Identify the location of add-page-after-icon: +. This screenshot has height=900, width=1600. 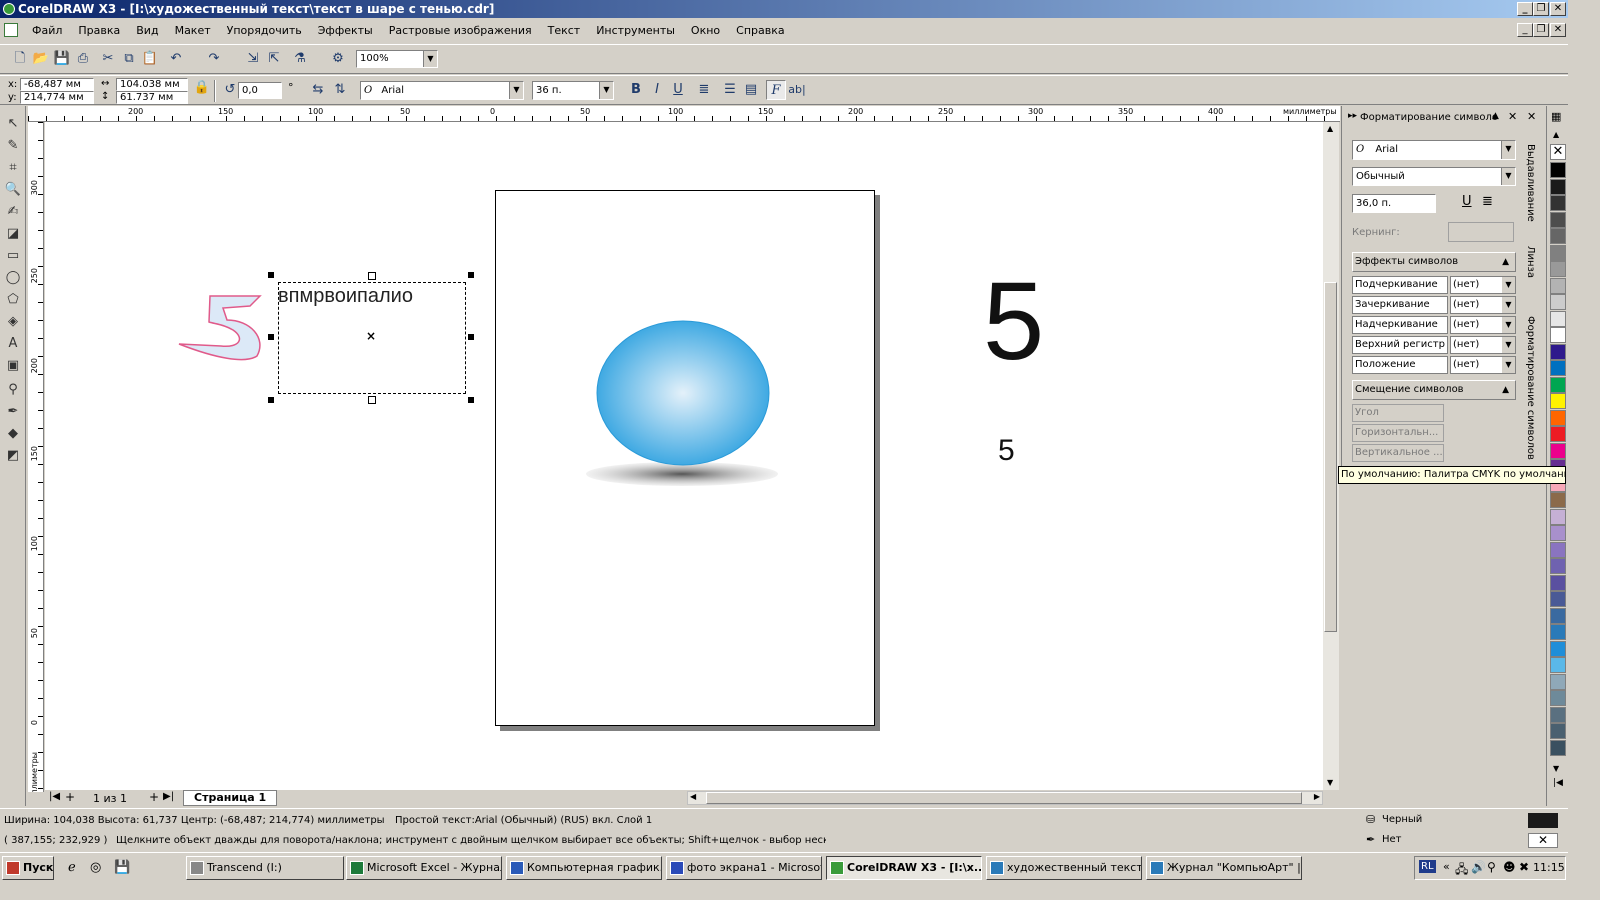
(154, 797).